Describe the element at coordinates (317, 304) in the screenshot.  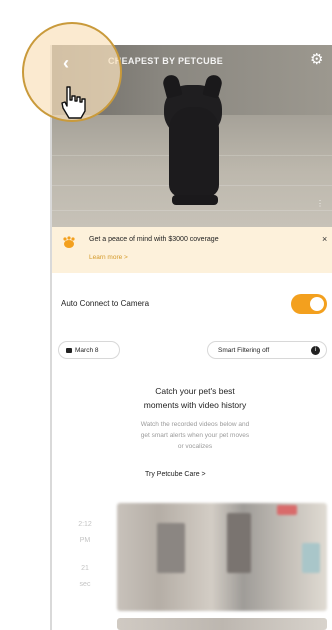
I see `toggle-knob` at that location.